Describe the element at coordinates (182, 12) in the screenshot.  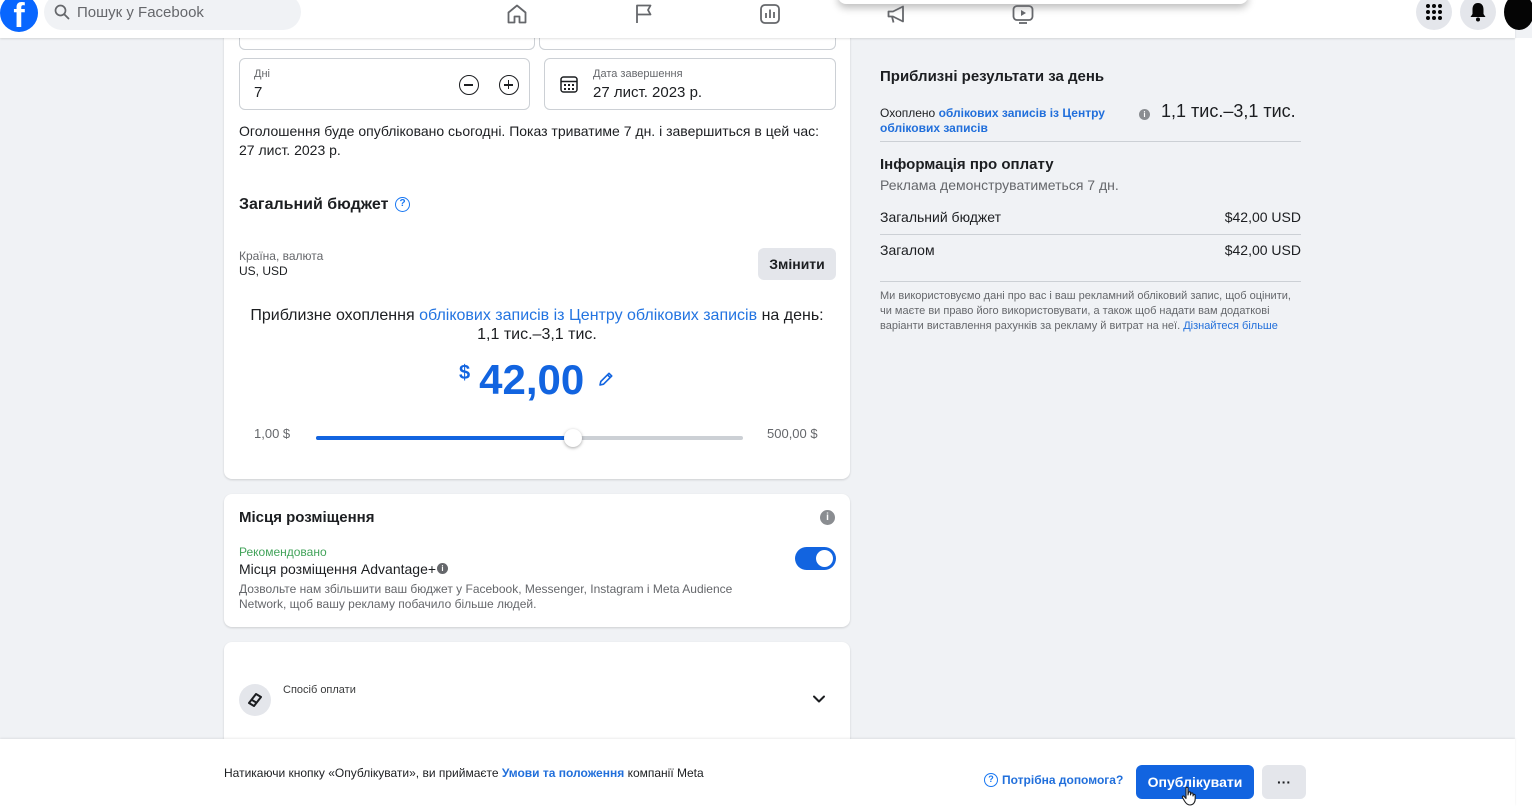
I see `search-input` at that location.